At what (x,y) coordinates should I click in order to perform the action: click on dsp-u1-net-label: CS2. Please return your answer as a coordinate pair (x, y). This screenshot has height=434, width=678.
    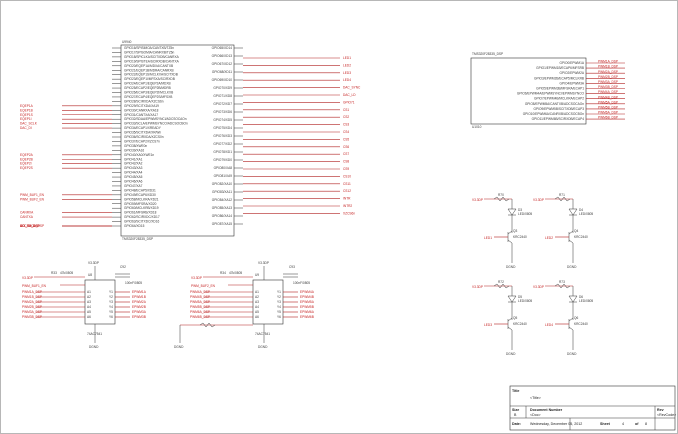
    Looking at the image, I should click on (346, 117).